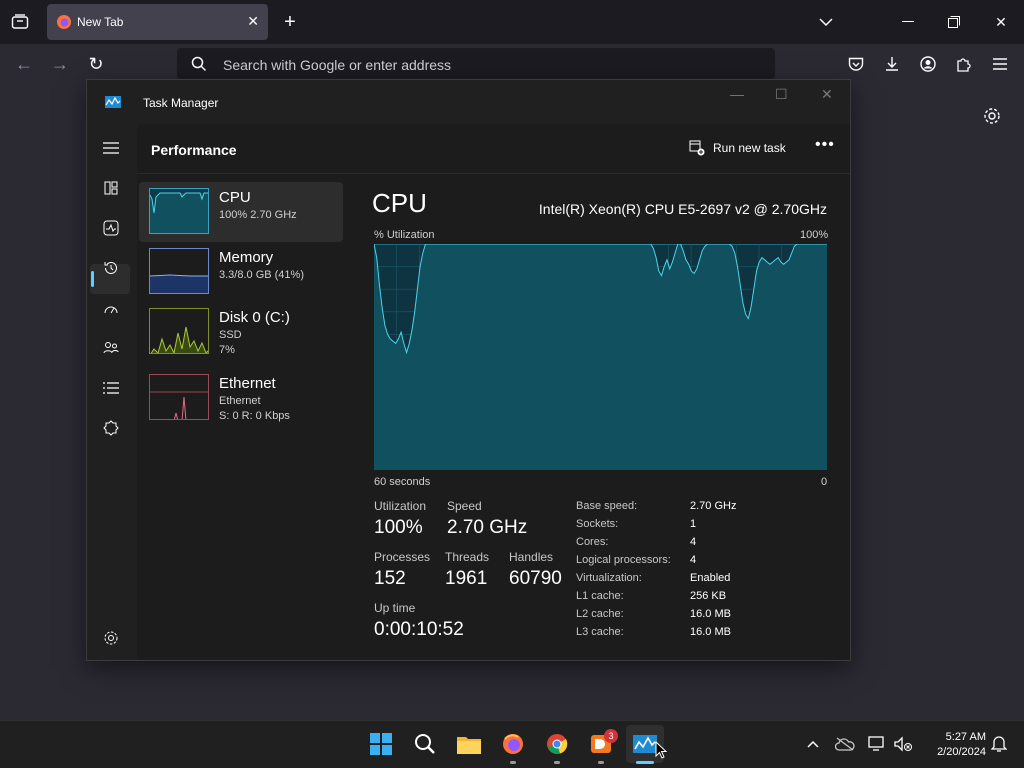 The image size is (1024, 768). What do you see at coordinates (111, 428) in the screenshot?
I see `nav-services-icon` at bounding box center [111, 428].